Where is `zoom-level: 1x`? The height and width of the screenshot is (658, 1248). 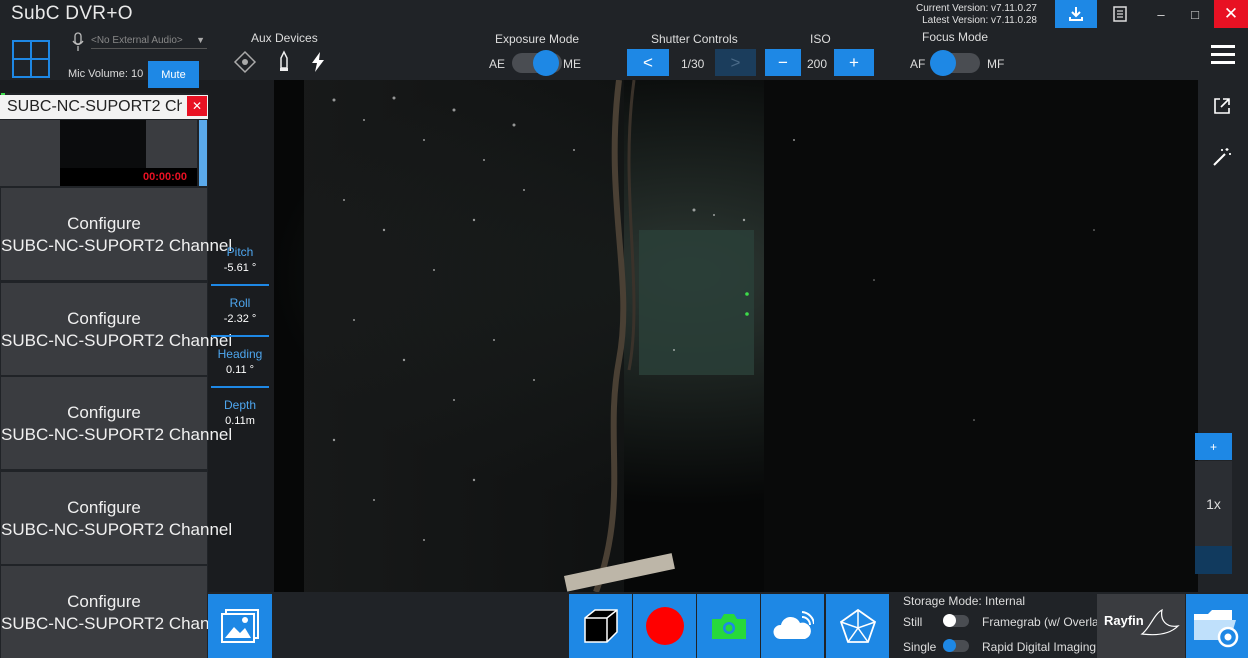 zoom-level: 1x is located at coordinates (1213, 504).